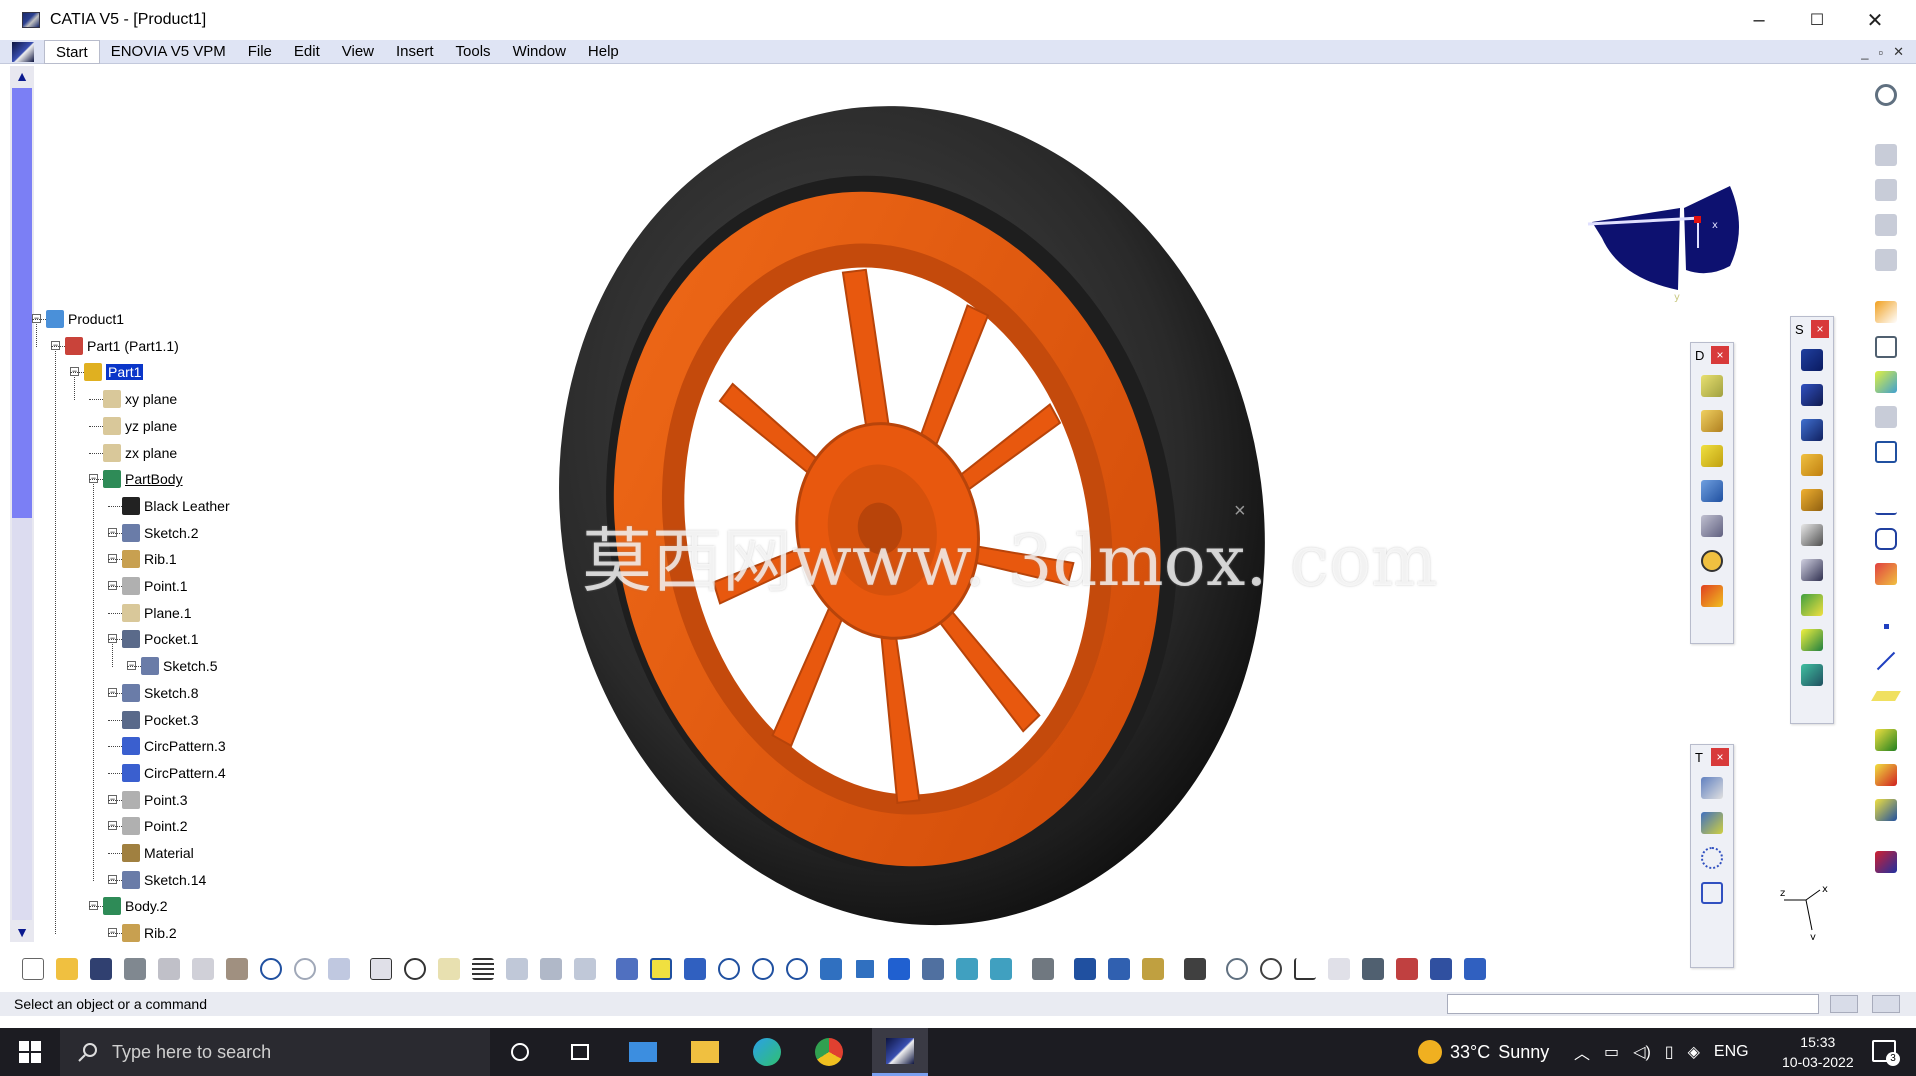  I want to click on tree-node: Point.1, so click(155, 586).